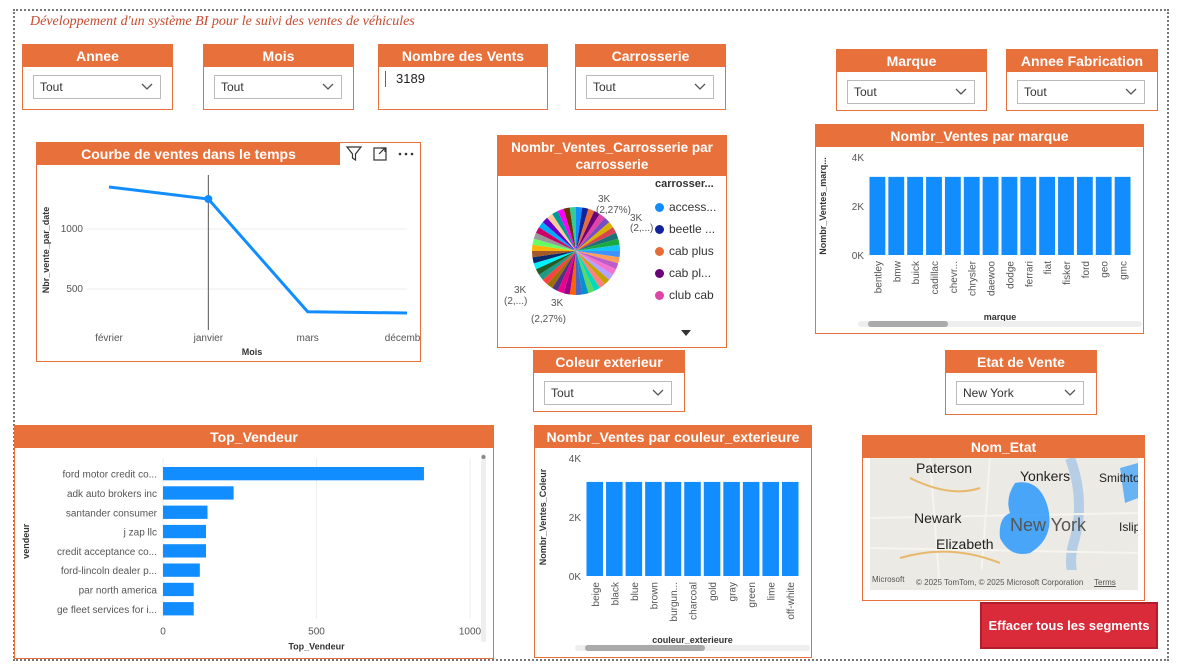 The image size is (1178, 671). Describe the element at coordinates (140, 533) in the screenshot. I see `y-tick-label: j zap llc` at that location.